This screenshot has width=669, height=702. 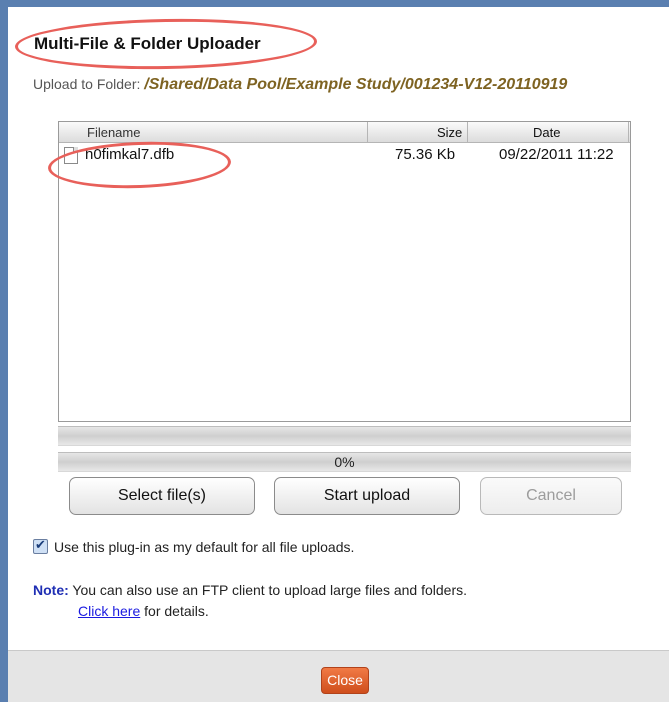 What do you see at coordinates (551, 496) in the screenshot?
I see `cancel-button: Cancel` at bounding box center [551, 496].